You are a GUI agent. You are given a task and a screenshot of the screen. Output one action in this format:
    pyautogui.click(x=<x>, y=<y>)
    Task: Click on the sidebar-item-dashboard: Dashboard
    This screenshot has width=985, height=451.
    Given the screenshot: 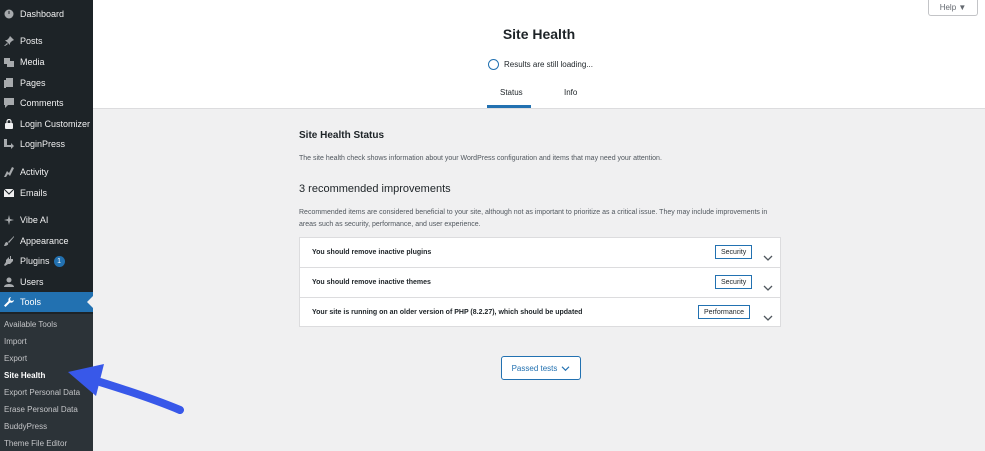 What is the action you would take?
    pyautogui.click(x=46, y=14)
    